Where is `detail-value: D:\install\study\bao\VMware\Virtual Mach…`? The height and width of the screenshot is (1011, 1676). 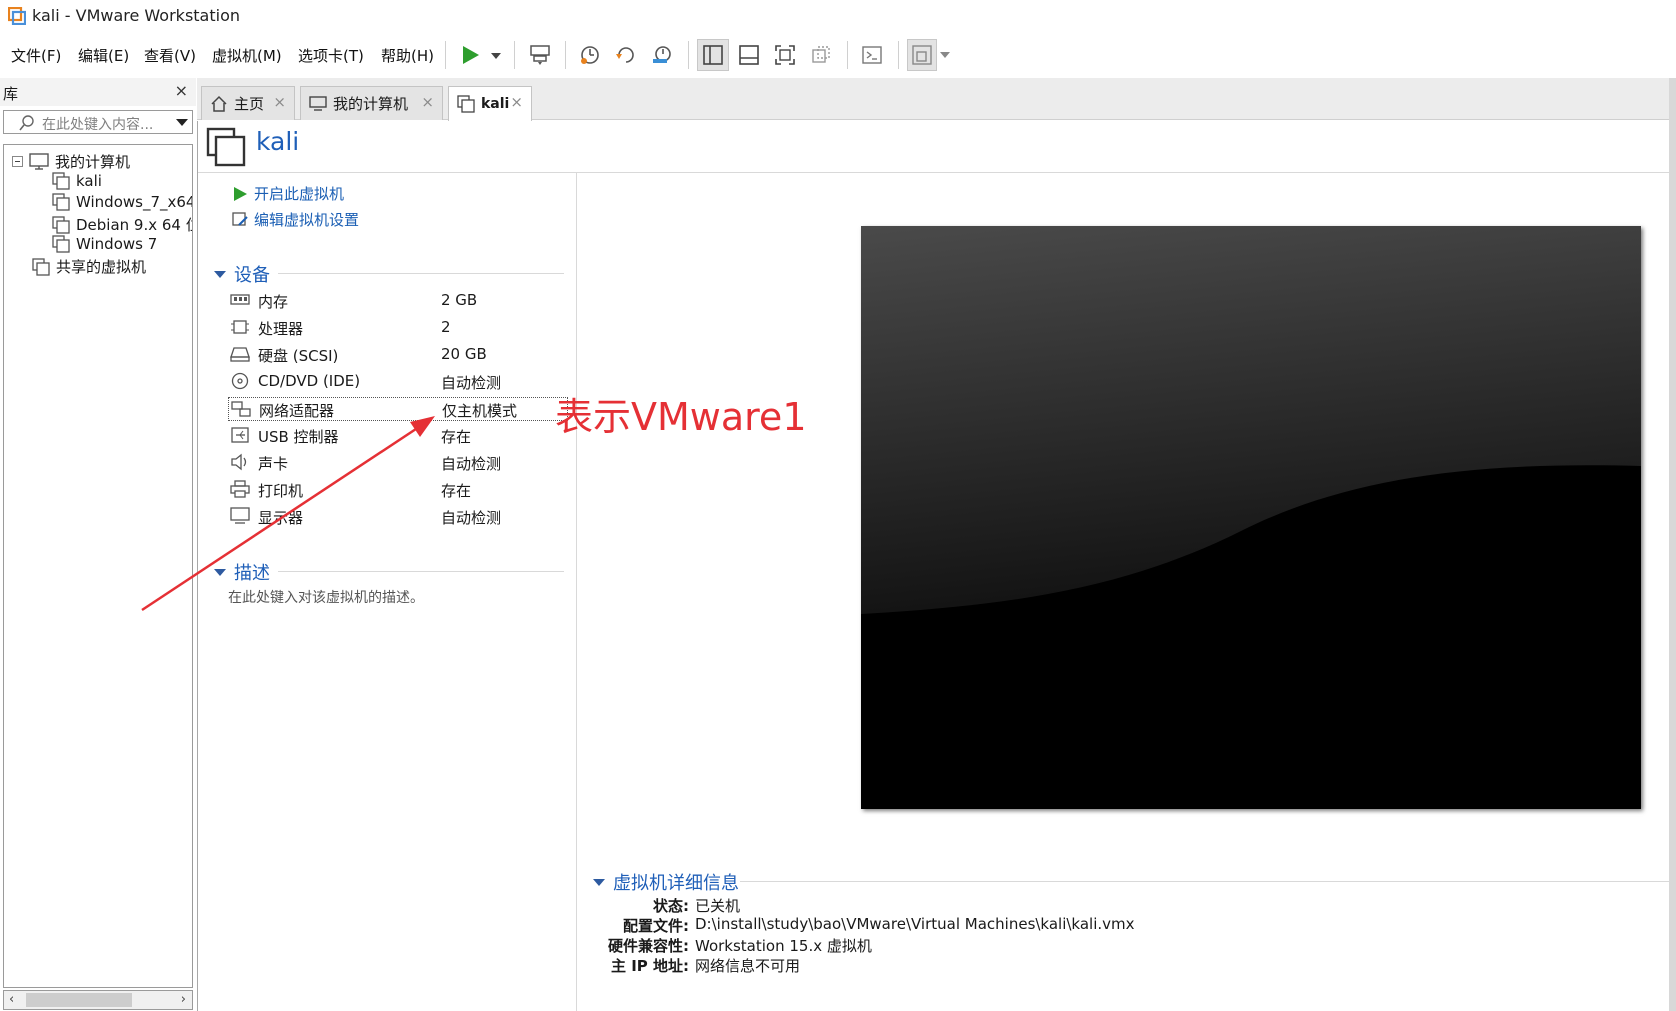 detail-value: D:\install\study\bao\VMware\Virtual Mach… is located at coordinates (915, 924).